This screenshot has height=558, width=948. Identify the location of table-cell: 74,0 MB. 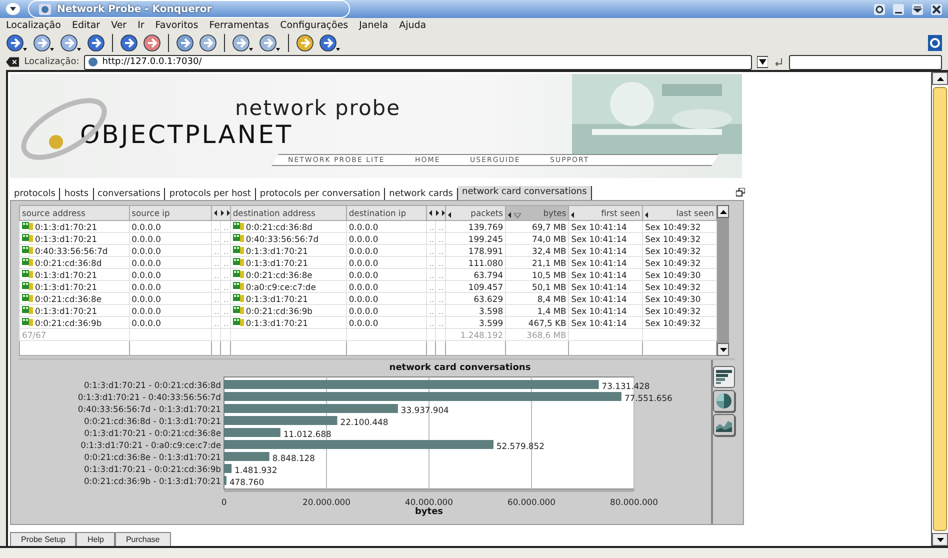
(537, 238).